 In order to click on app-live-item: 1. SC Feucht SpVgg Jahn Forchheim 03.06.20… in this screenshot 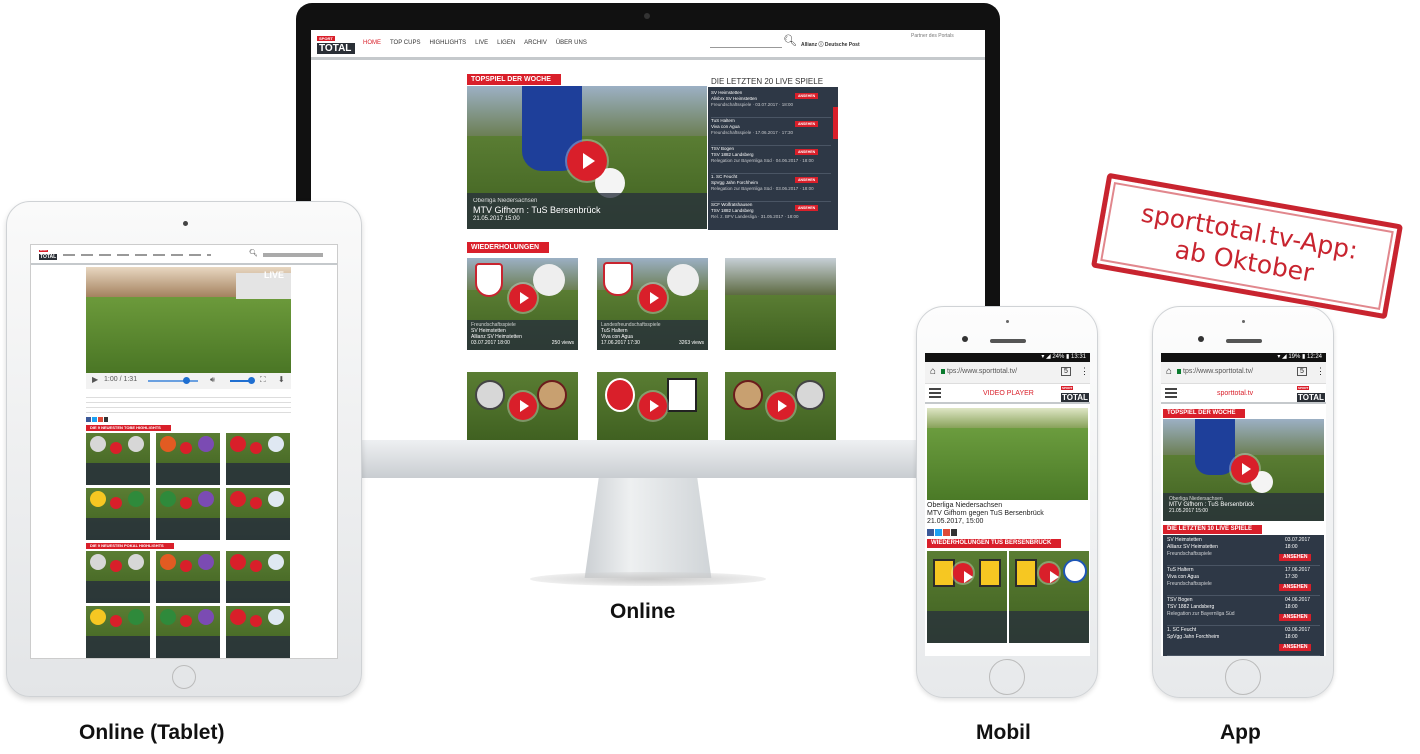, I will do `click(1243, 641)`.